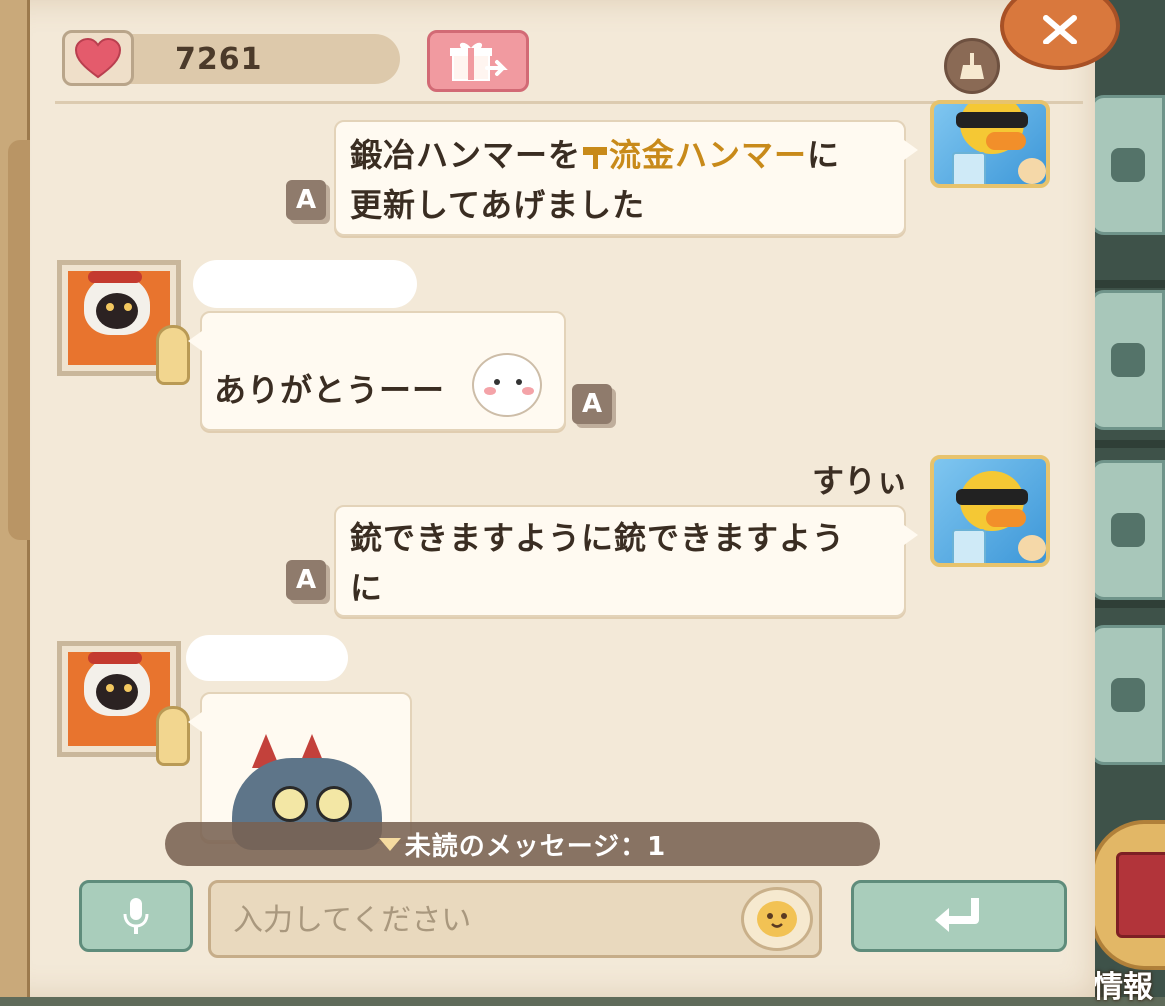 This screenshot has width=1165, height=1006. What do you see at coordinates (708, 155) in the screenshot?
I see `item-name-link: 流金ハンマー` at bounding box center [708, 155].